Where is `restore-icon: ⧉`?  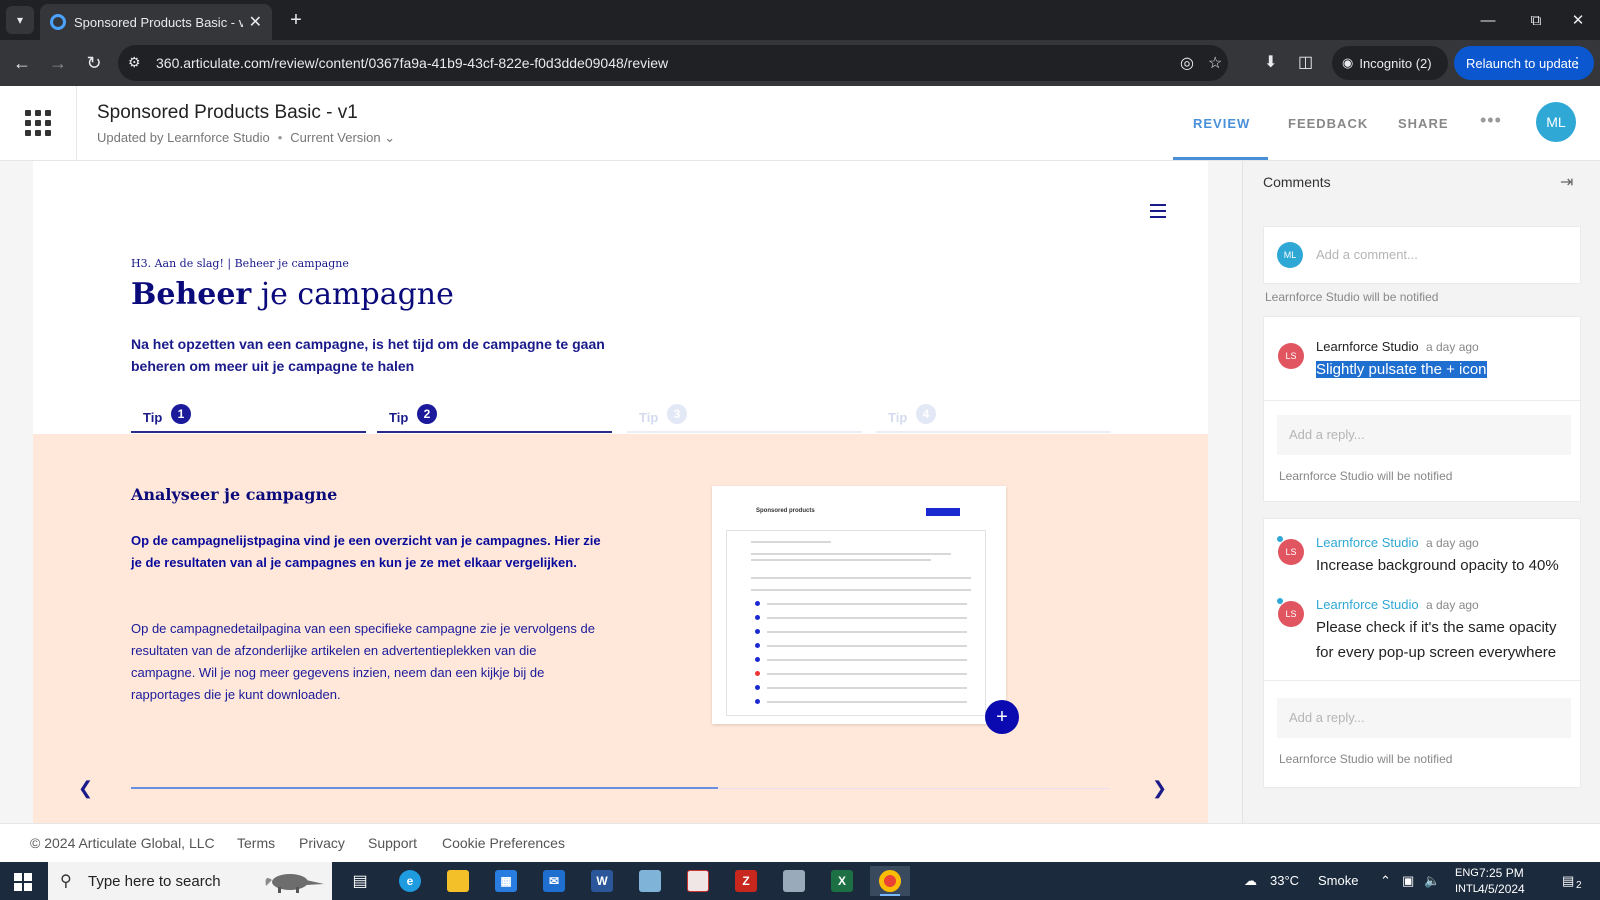 restore-icon: ⧉ is located at coordinates (1536, 20).